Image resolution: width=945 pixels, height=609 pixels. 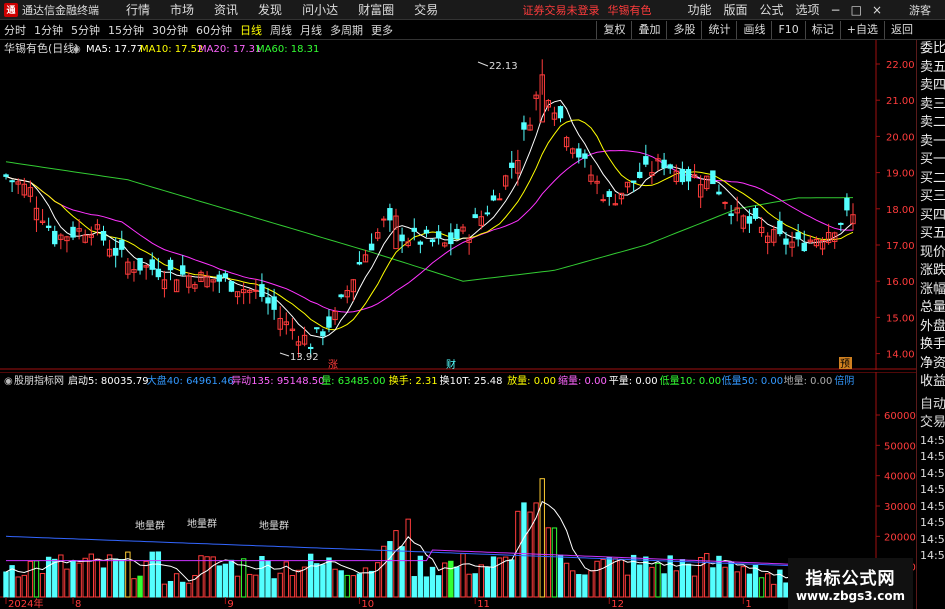 I want to click on quote-field-4: 卖二, so click(x=931, y=123).